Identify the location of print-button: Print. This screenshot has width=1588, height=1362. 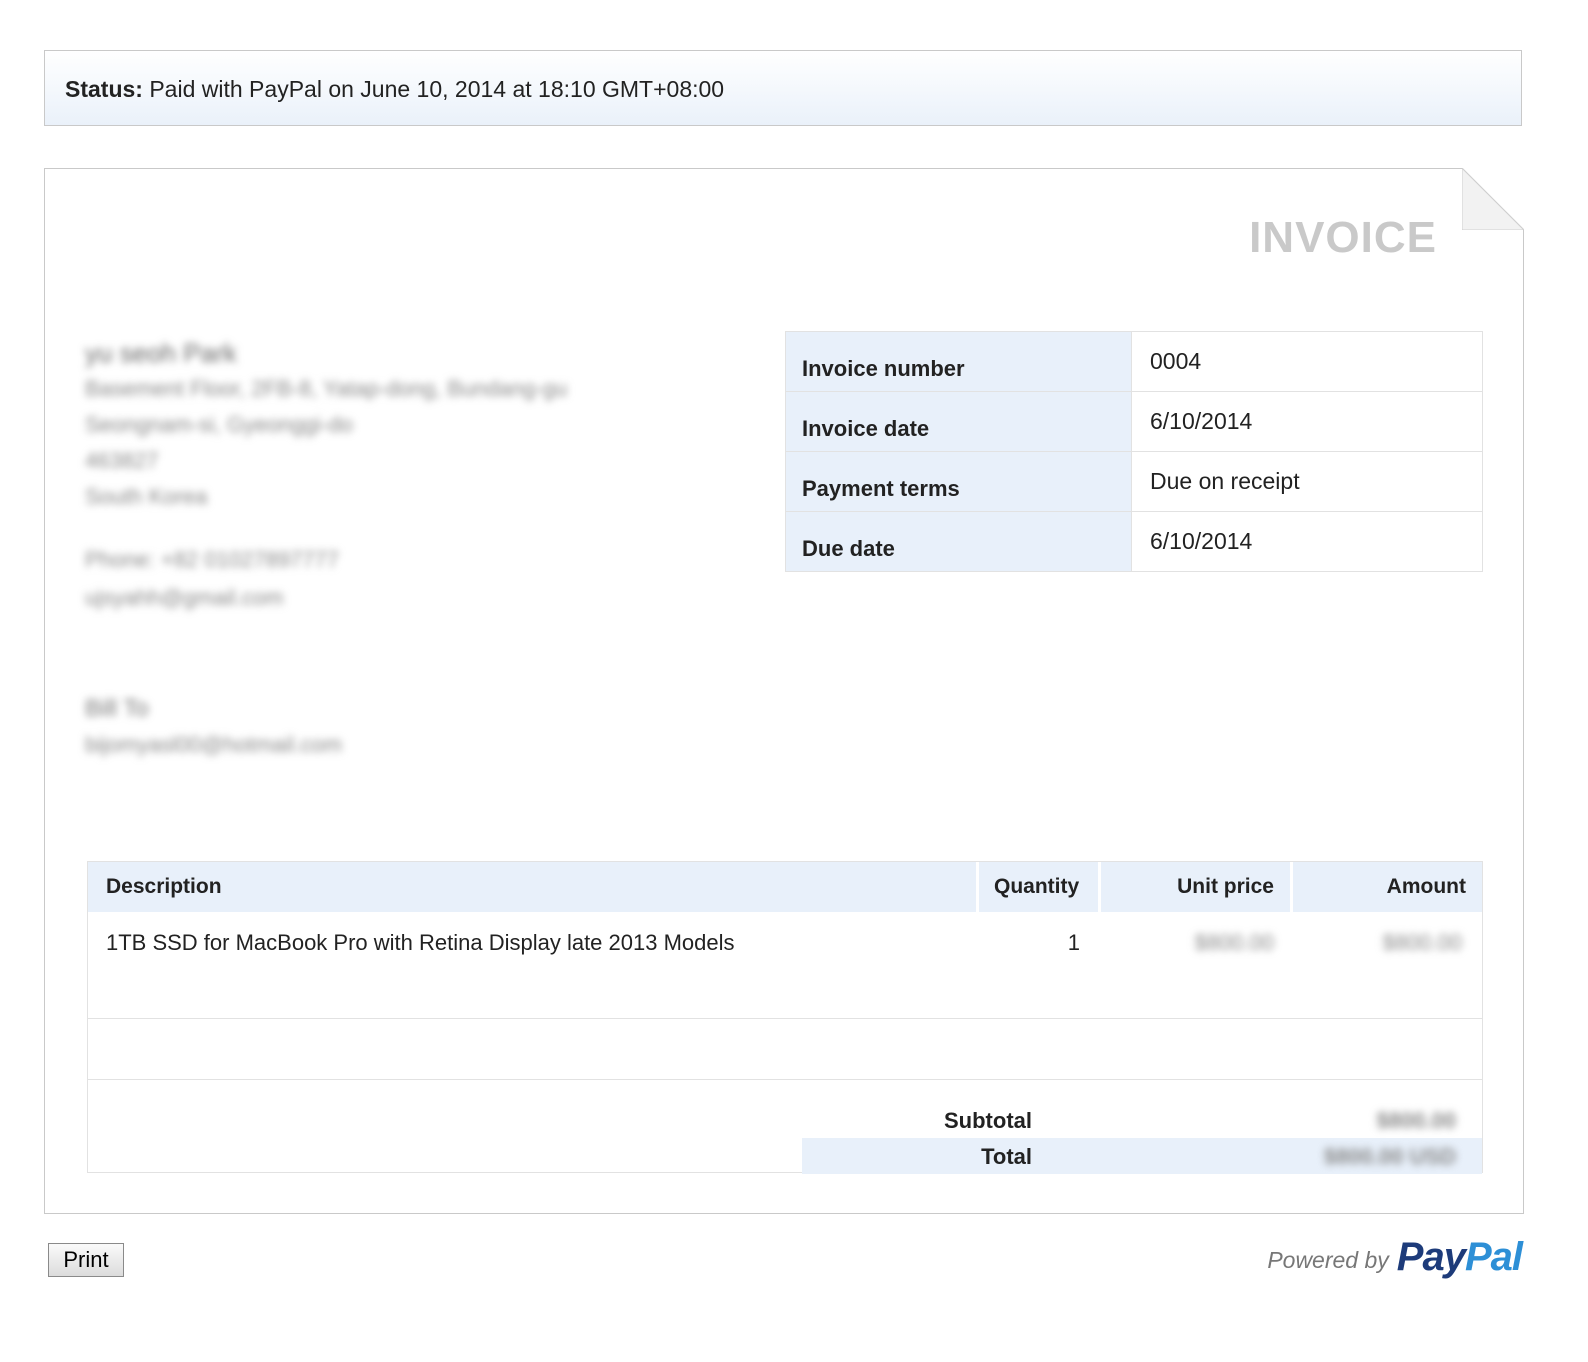
(86, 1260).